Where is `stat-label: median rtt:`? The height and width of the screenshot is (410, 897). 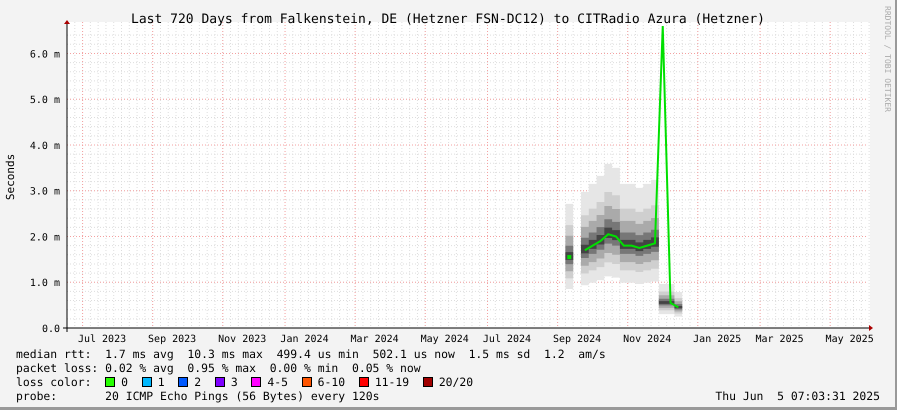
stat-label: median rtt: is located at coordinates (54, 354).